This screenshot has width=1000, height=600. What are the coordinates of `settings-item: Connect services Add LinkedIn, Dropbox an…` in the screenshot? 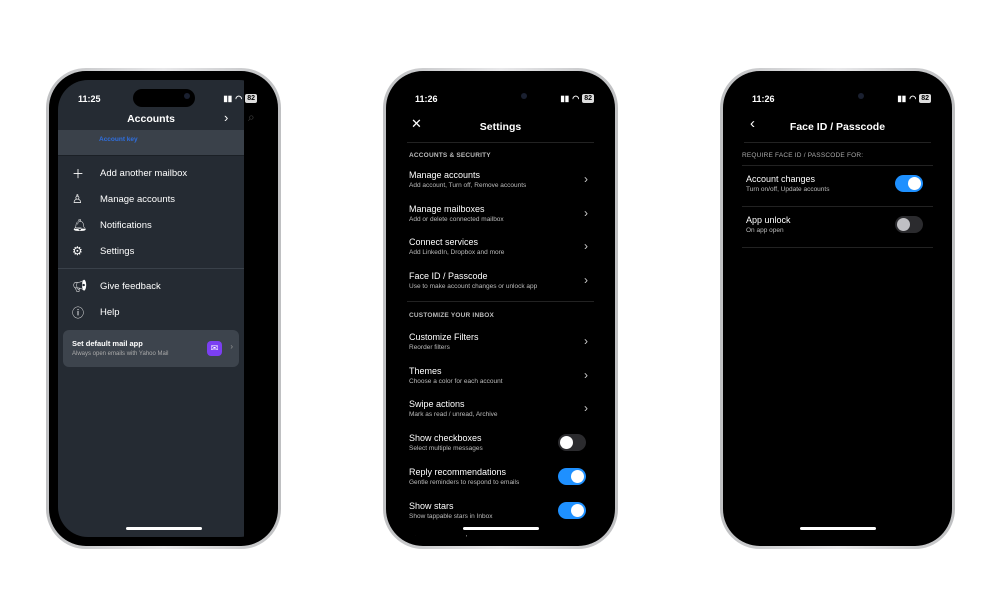 It's located at (500, 253).